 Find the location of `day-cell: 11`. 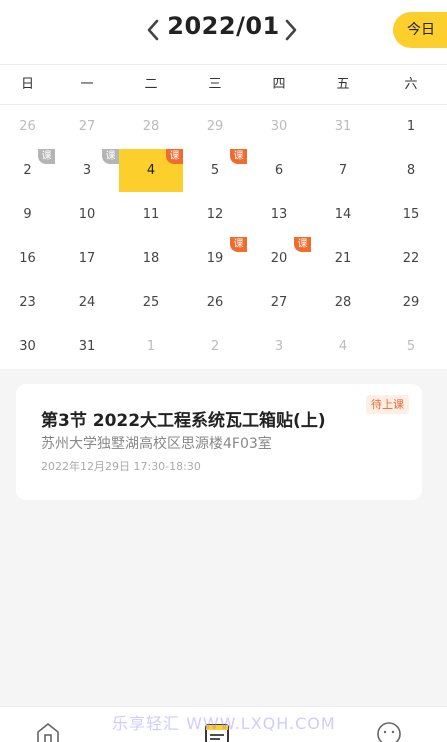

day-cell: 11 is located at coordinates (151, 214).